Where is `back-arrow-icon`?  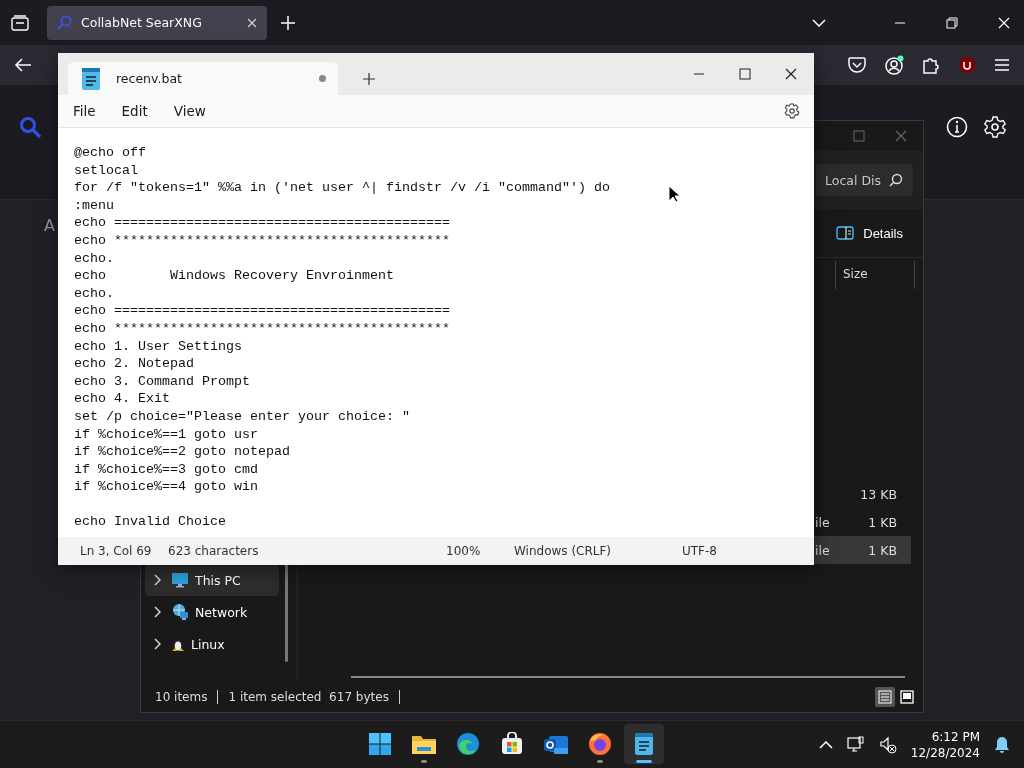
back-arrow-icon is located at coordinates (23, 65).